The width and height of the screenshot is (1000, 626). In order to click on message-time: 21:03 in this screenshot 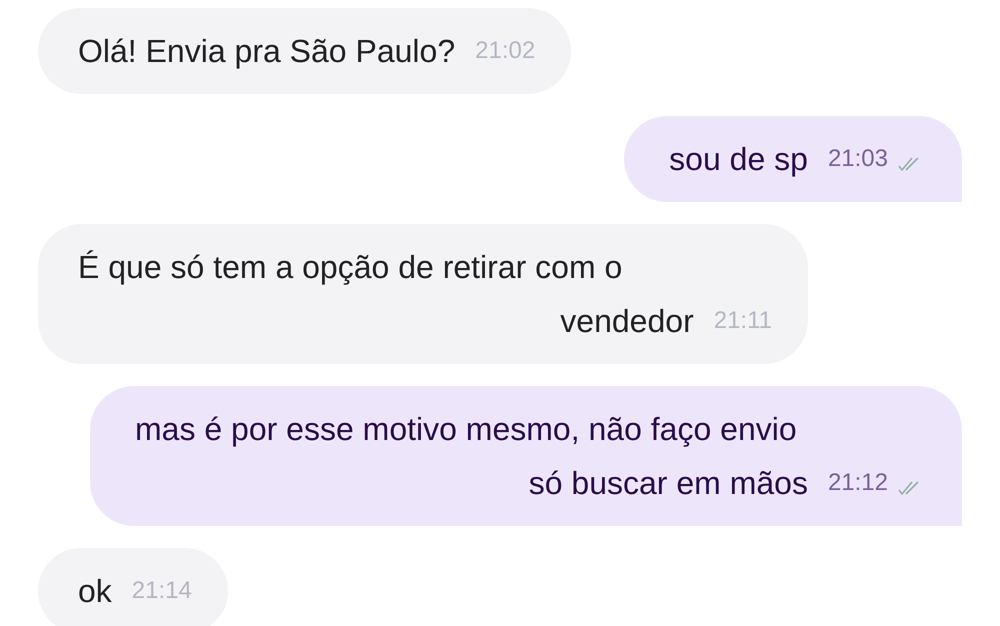, I will do `click(858, 159)`.